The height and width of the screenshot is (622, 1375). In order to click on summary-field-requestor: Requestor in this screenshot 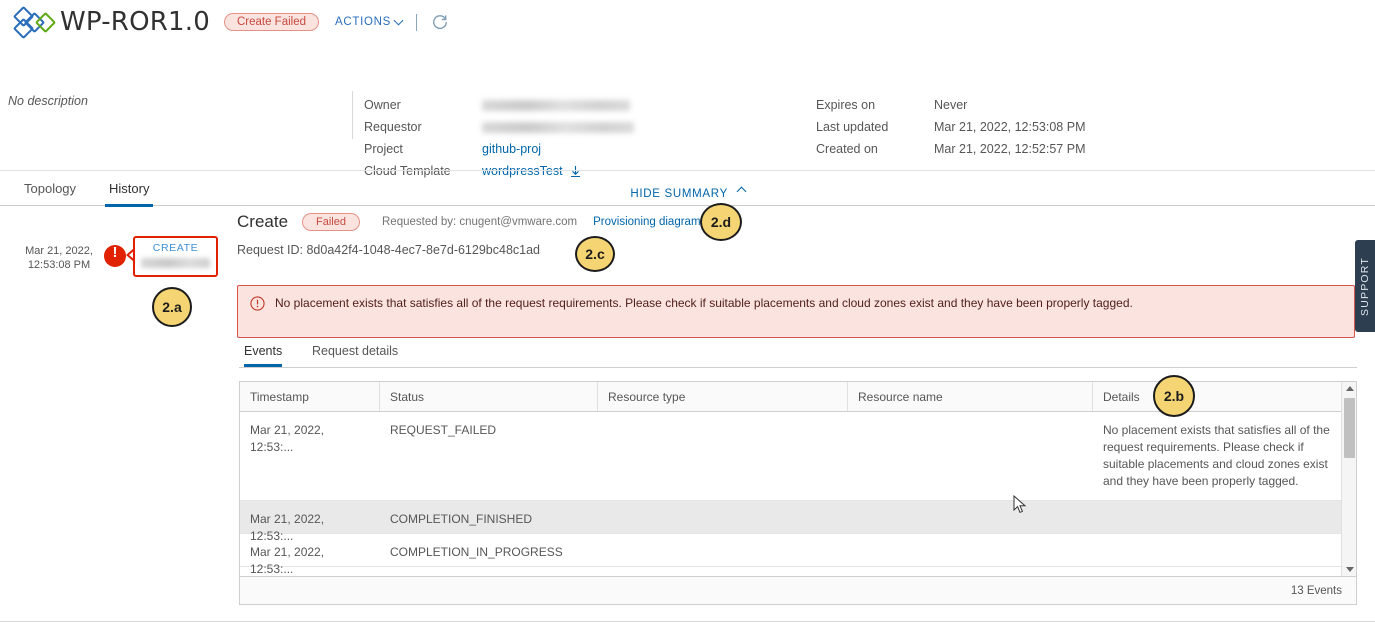, I will do `click(499, 127)`.